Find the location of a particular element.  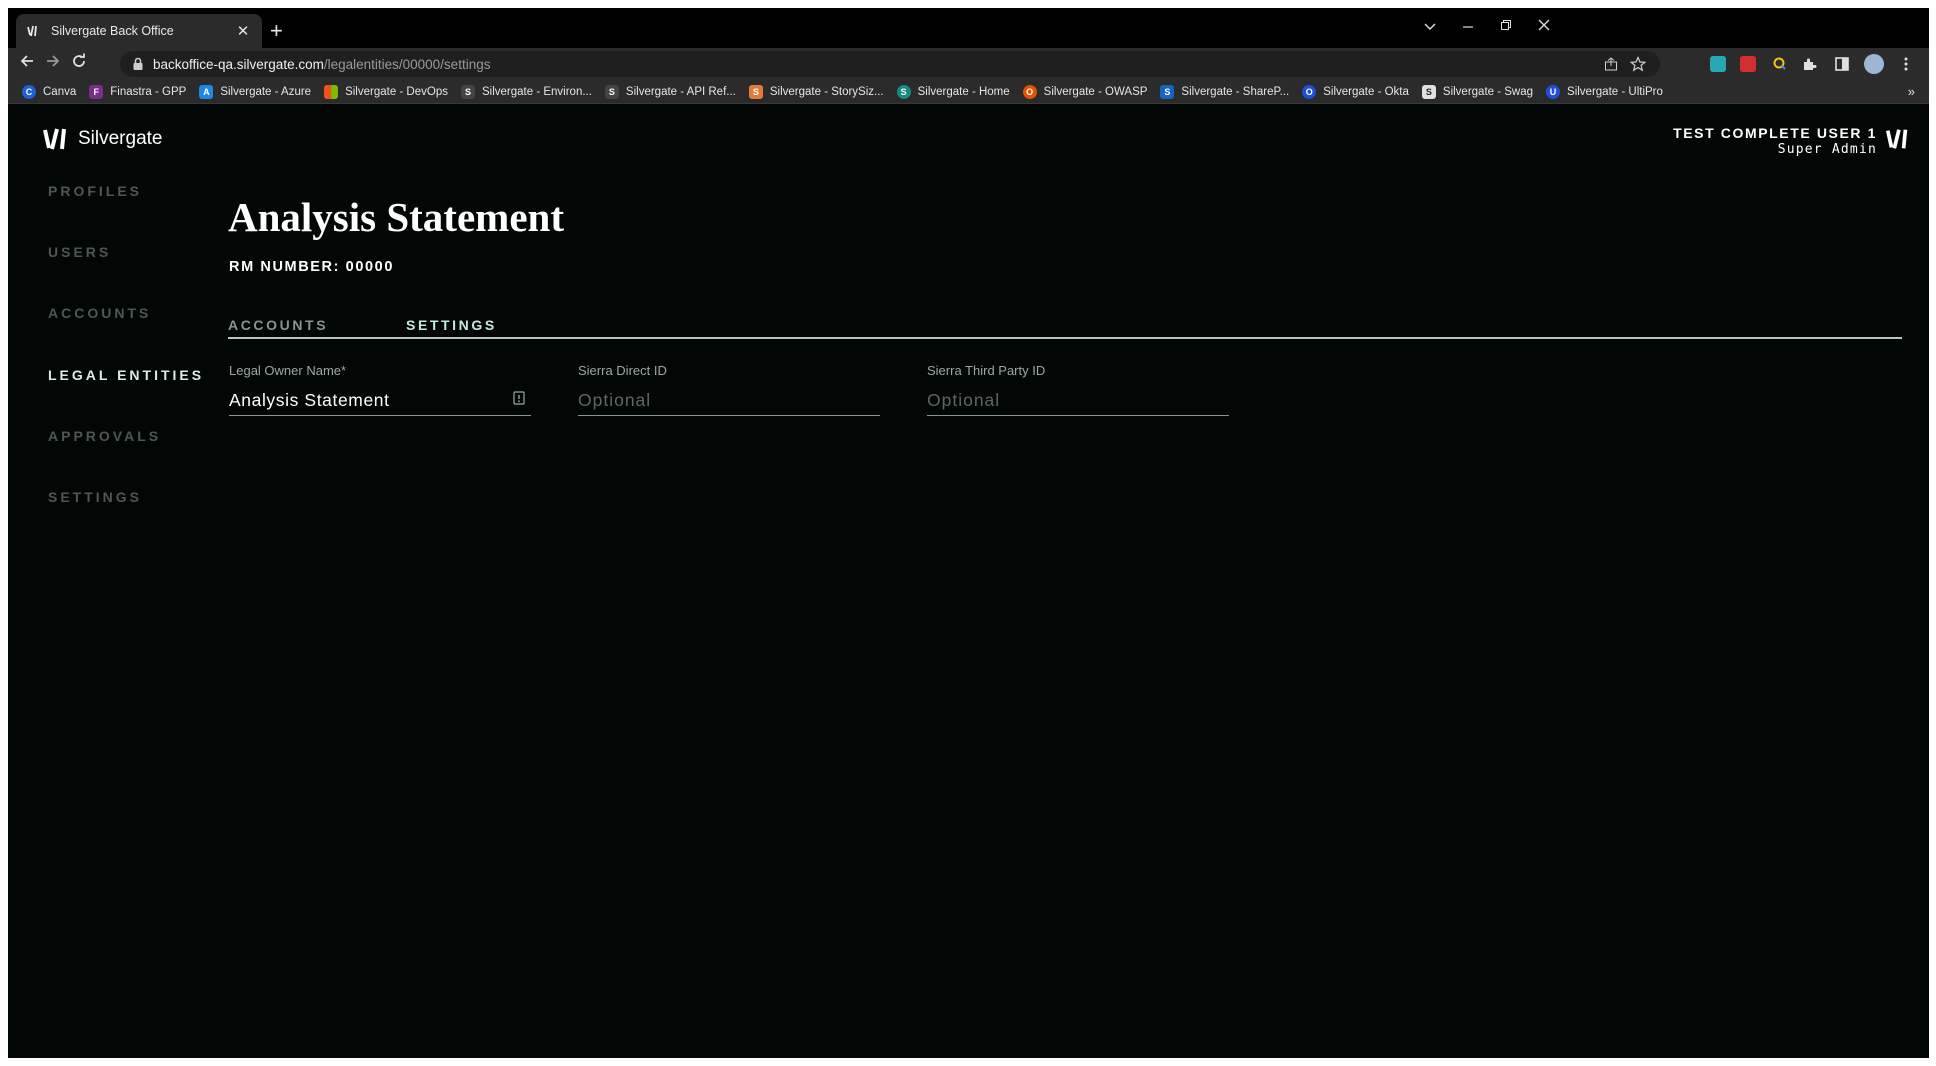

sharepoint-icon: S is located at coordinates (1167, 91).